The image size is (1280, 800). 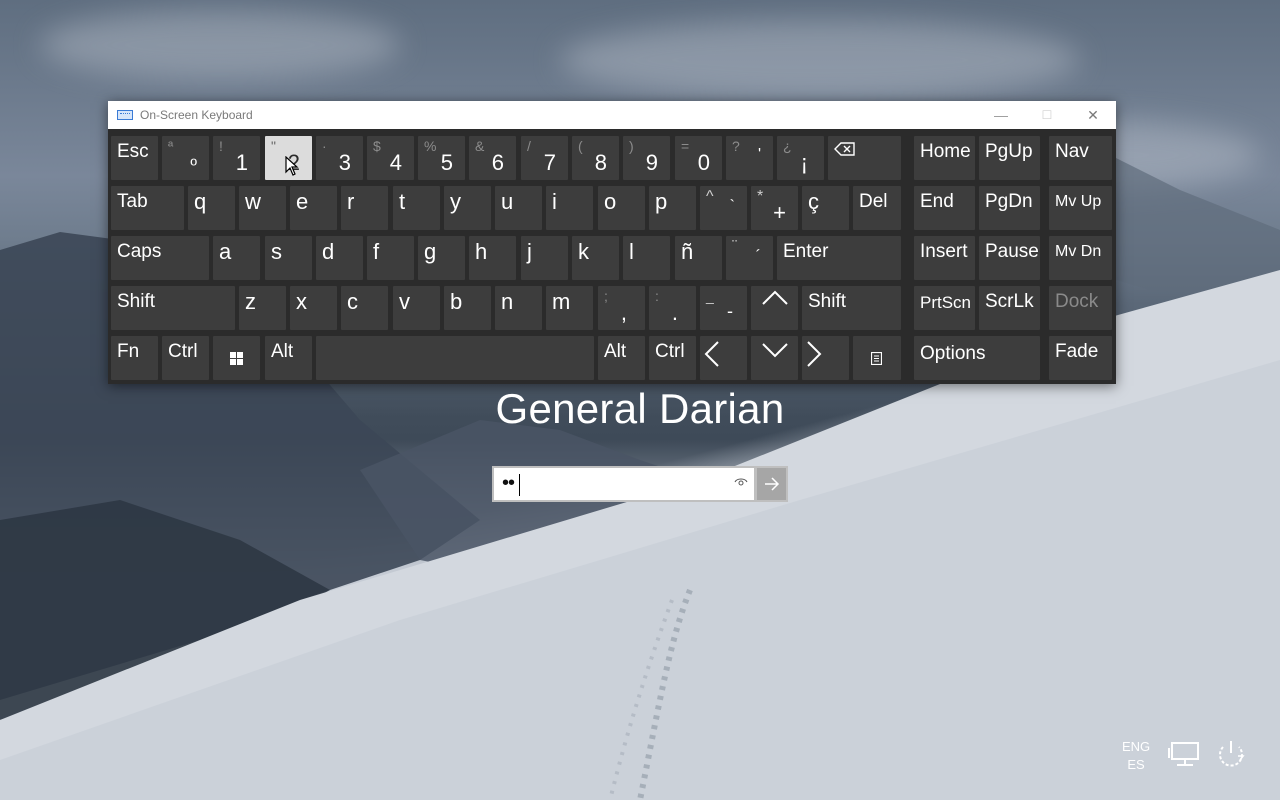 What do you see at coordinates (877, 358) in the screenshot?
I see `key-menu` at bounding box center [877, 358].